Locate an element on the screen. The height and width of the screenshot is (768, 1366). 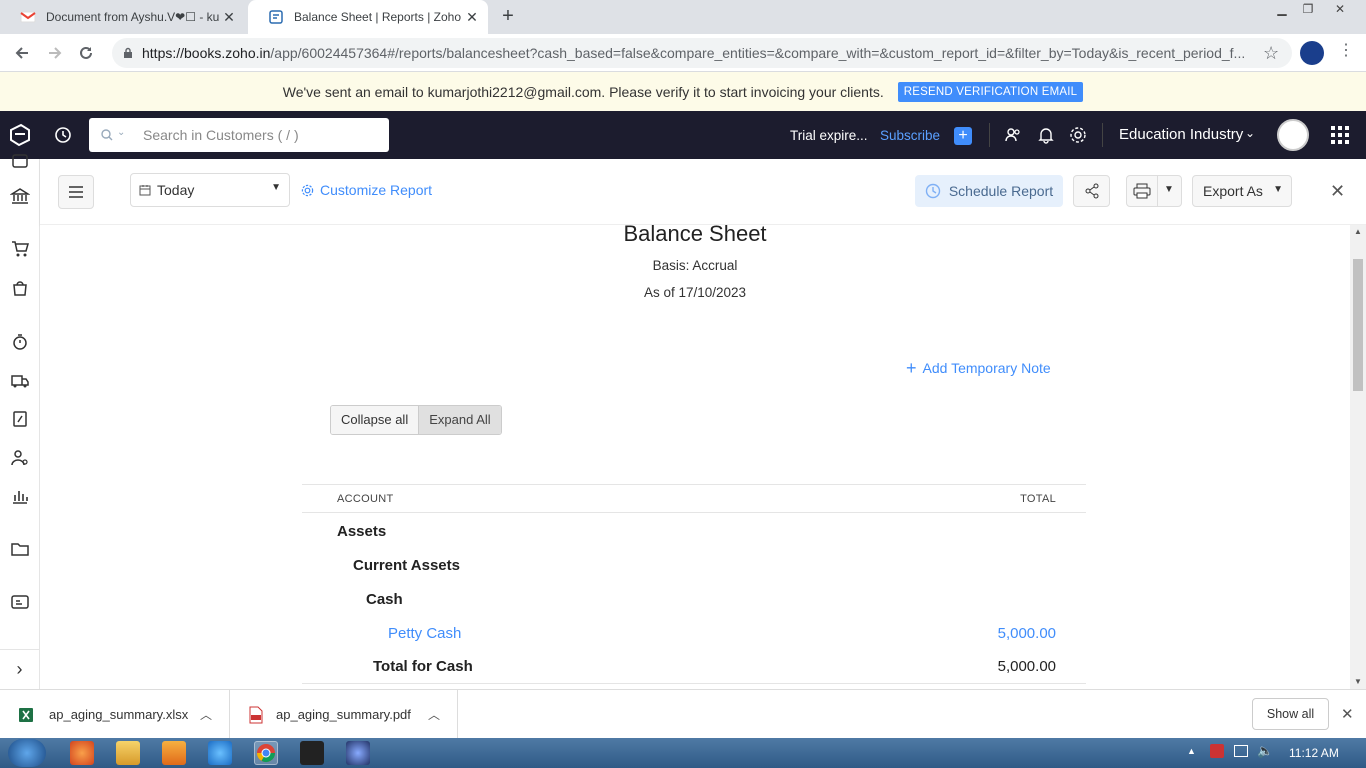
journal-icon is located at coordinates (20, 419).